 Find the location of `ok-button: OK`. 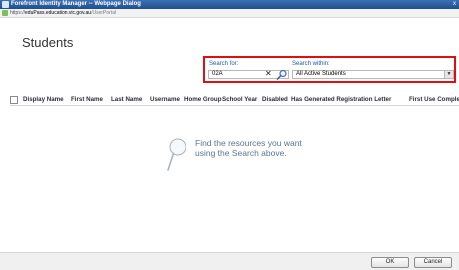

ok-button: OK is located at coordinates (390, 262).